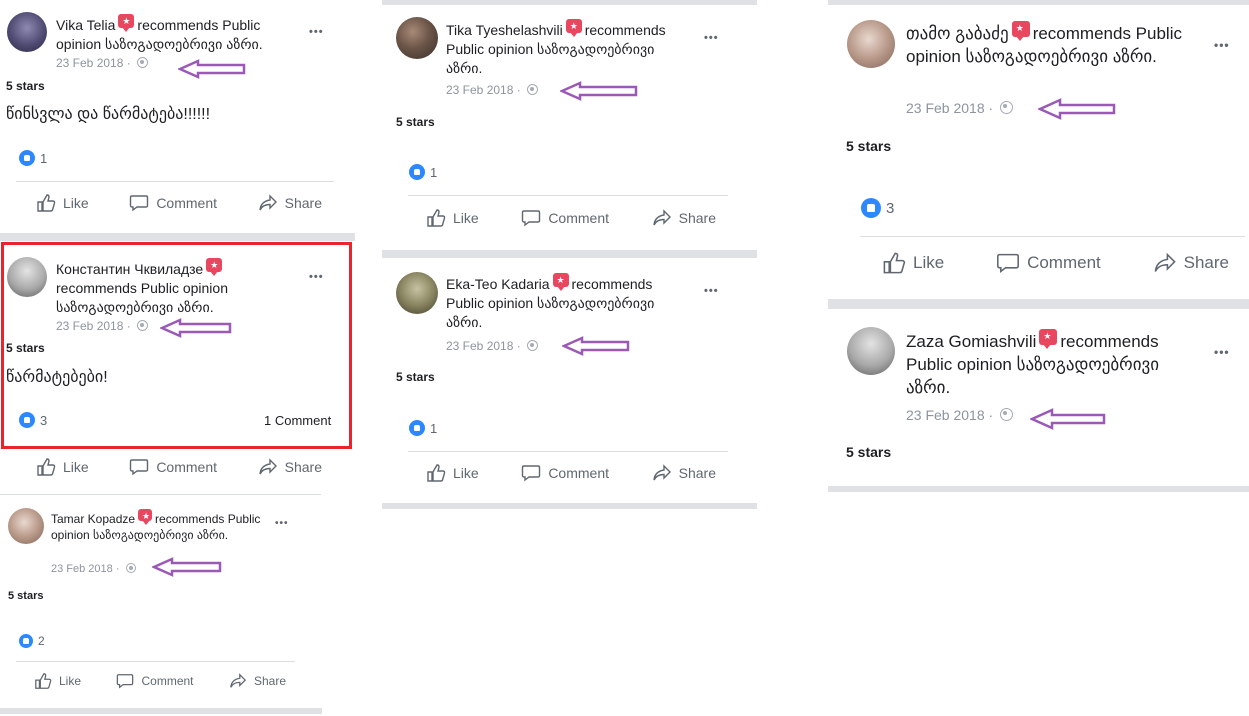  I want to click on like-count: 3, so click(890, 208).